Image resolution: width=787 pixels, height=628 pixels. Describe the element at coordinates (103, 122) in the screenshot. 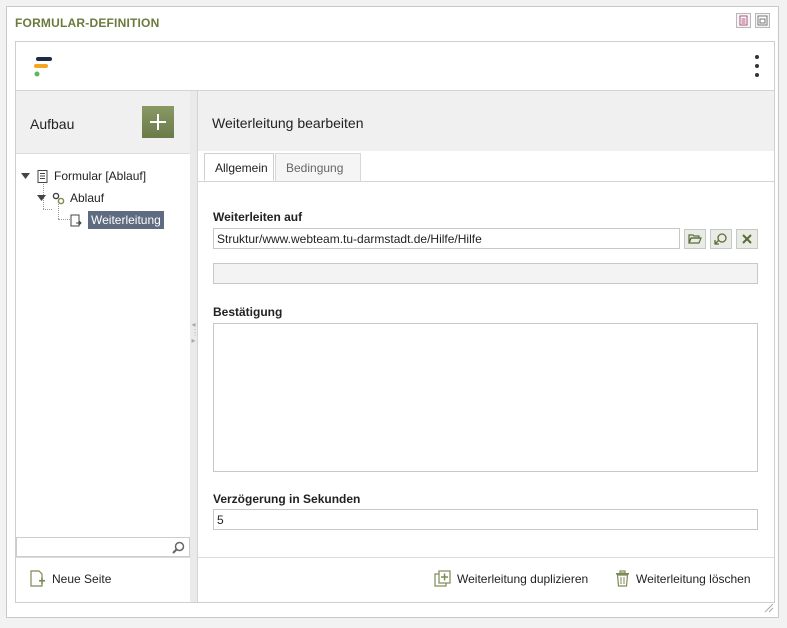

I see `structure-header: Aufbau` at that location.